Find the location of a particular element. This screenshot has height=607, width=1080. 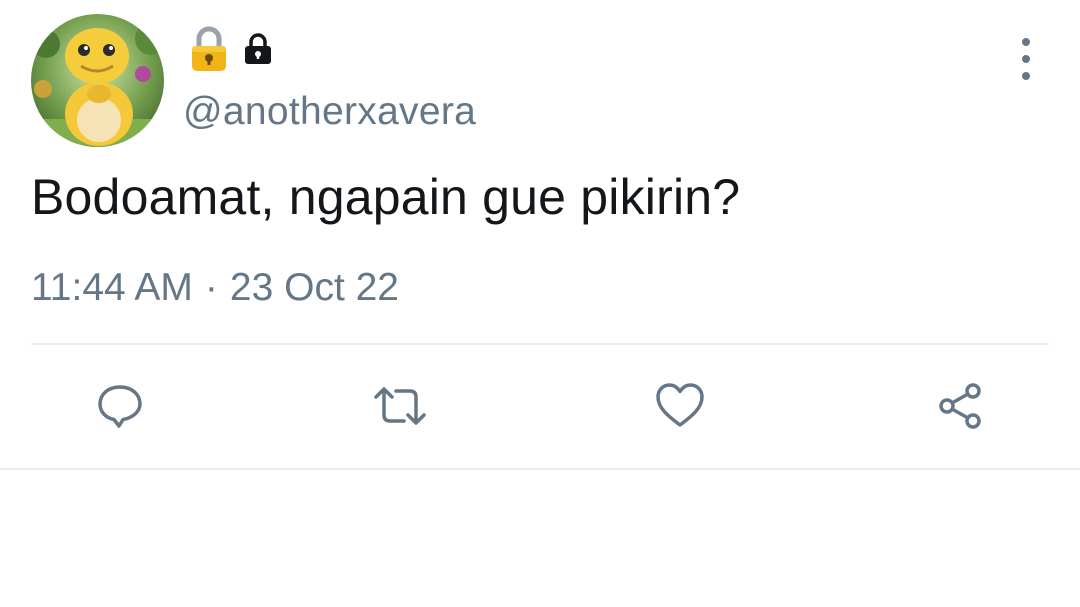

display-name is located at coordinates (232, 49).